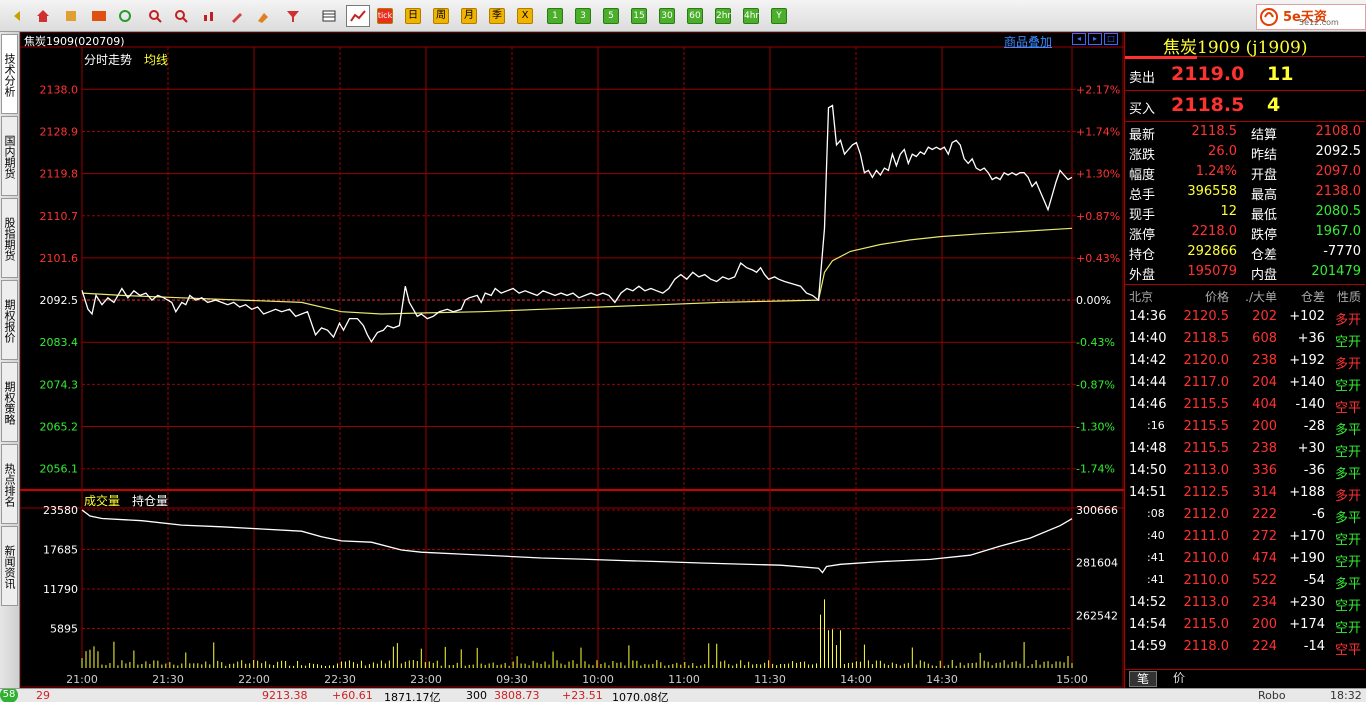 The height and width of the screenshot is (702, 1366). What do you see at coordinates (1206, 536) in the screenshot?
I see `tick-price: 2111.0` at bounding box center [1206, 536].